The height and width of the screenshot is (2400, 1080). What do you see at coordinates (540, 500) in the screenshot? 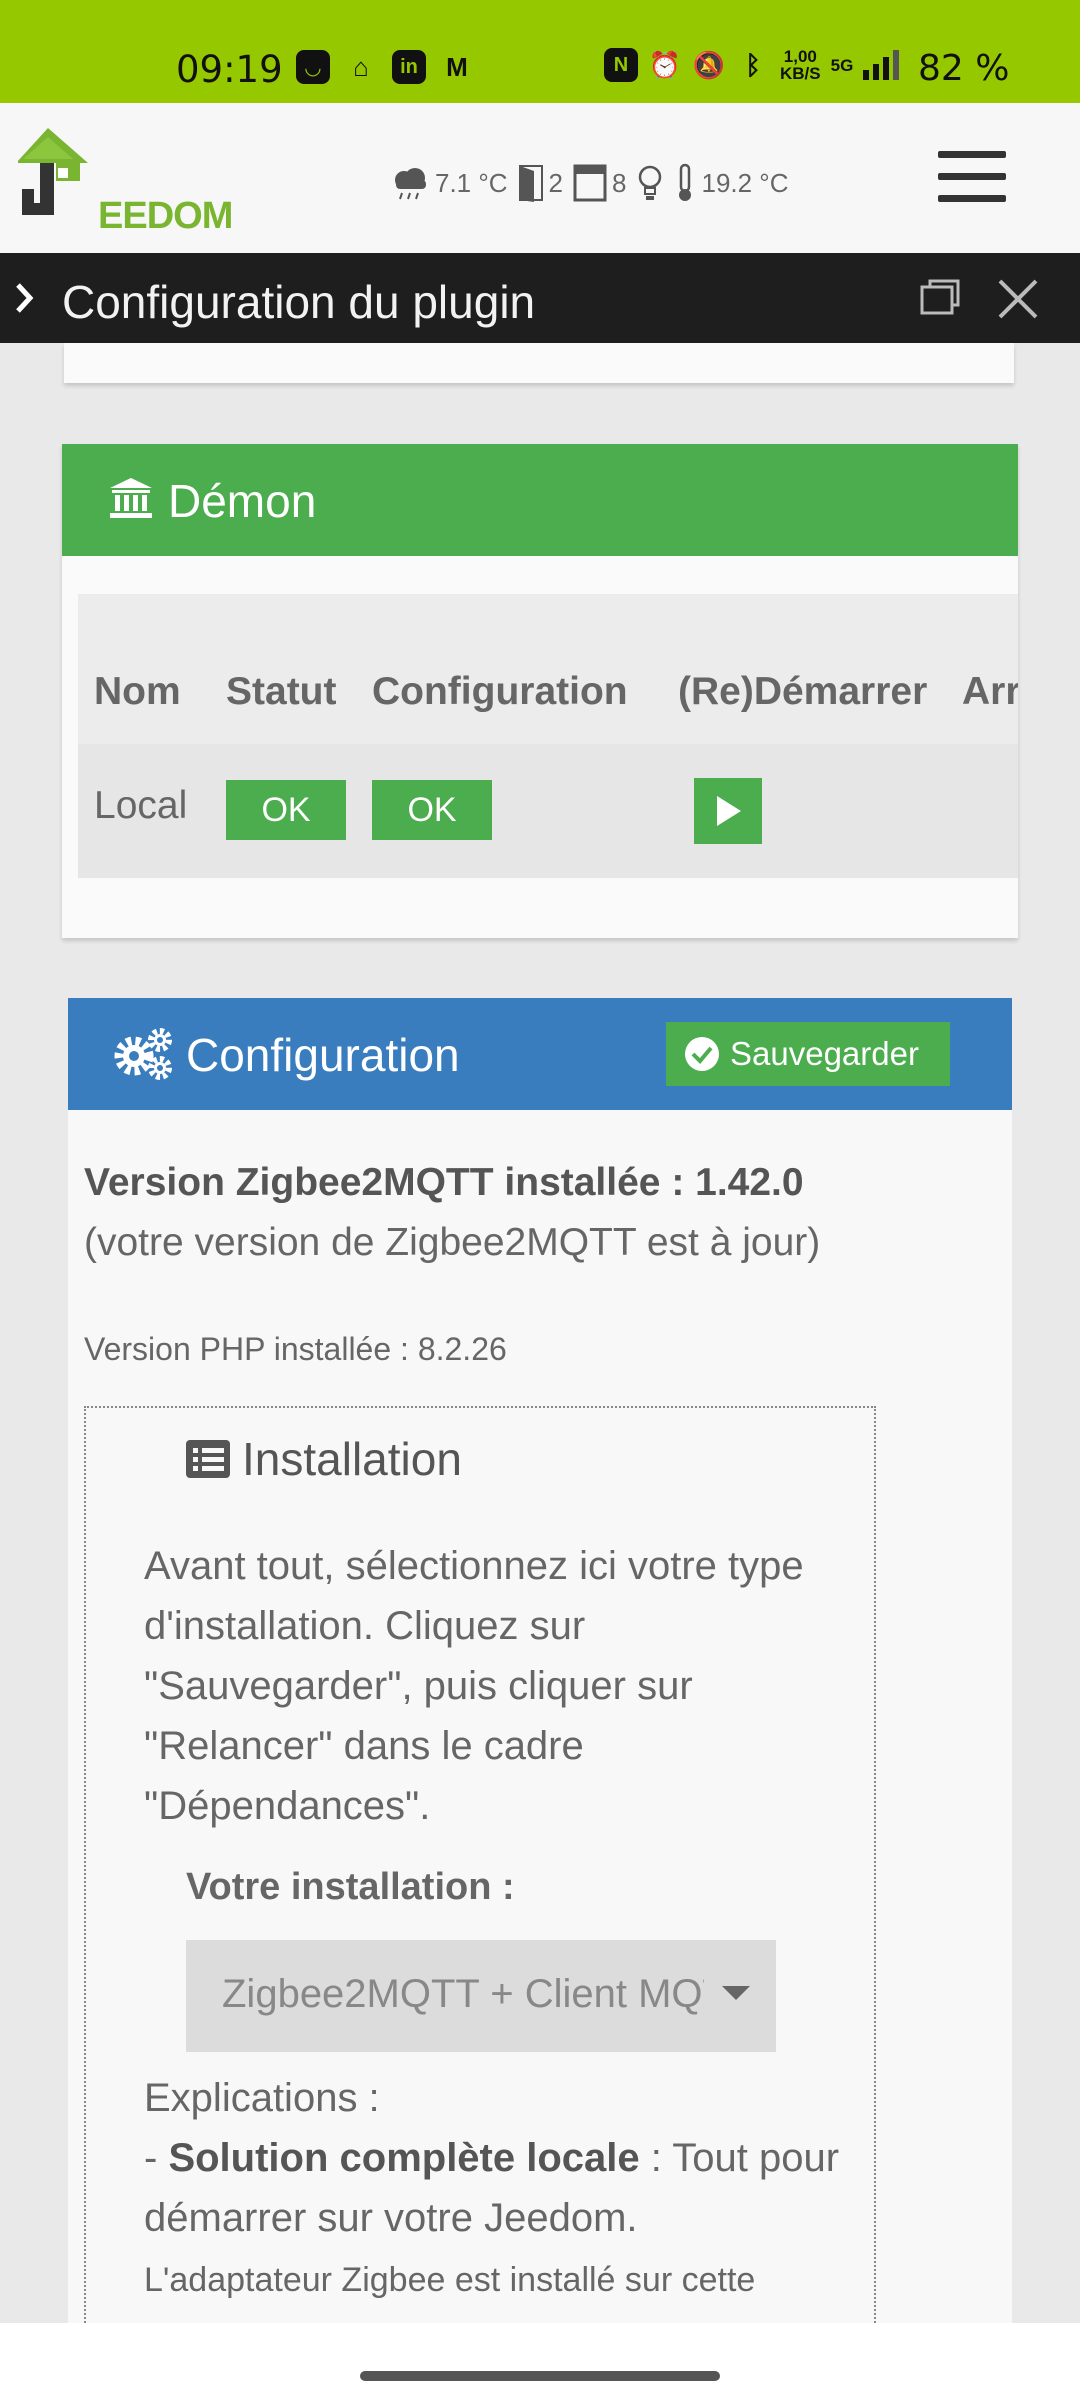
I see `demon-panel-header: Démon` at bounding box center [540, 500].